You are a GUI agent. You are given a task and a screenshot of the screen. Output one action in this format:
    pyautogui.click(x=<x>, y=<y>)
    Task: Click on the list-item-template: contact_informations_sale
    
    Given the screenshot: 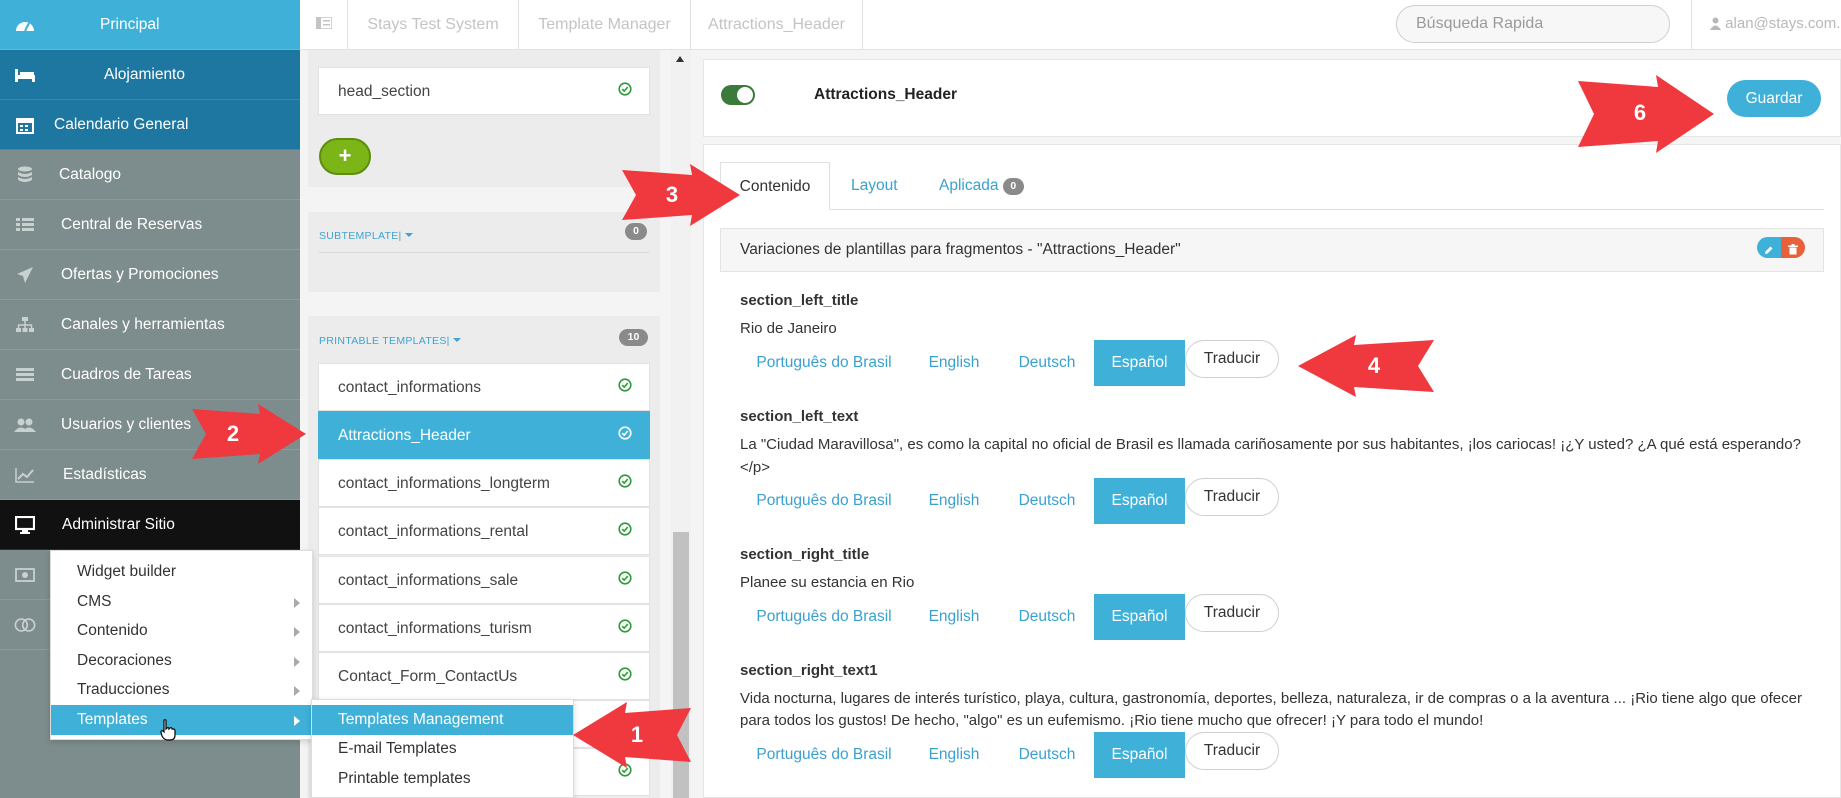 What is the action you would take?
    pyautogui.click(x=484, y=580)
    